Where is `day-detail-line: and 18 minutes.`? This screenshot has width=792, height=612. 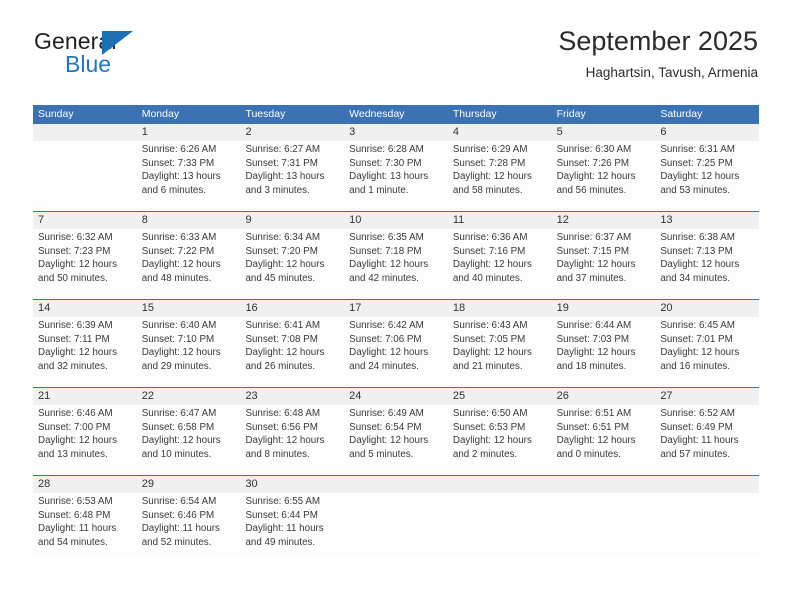
day-detail-line: and 18 minutes. is located at coordinates (591, 366).